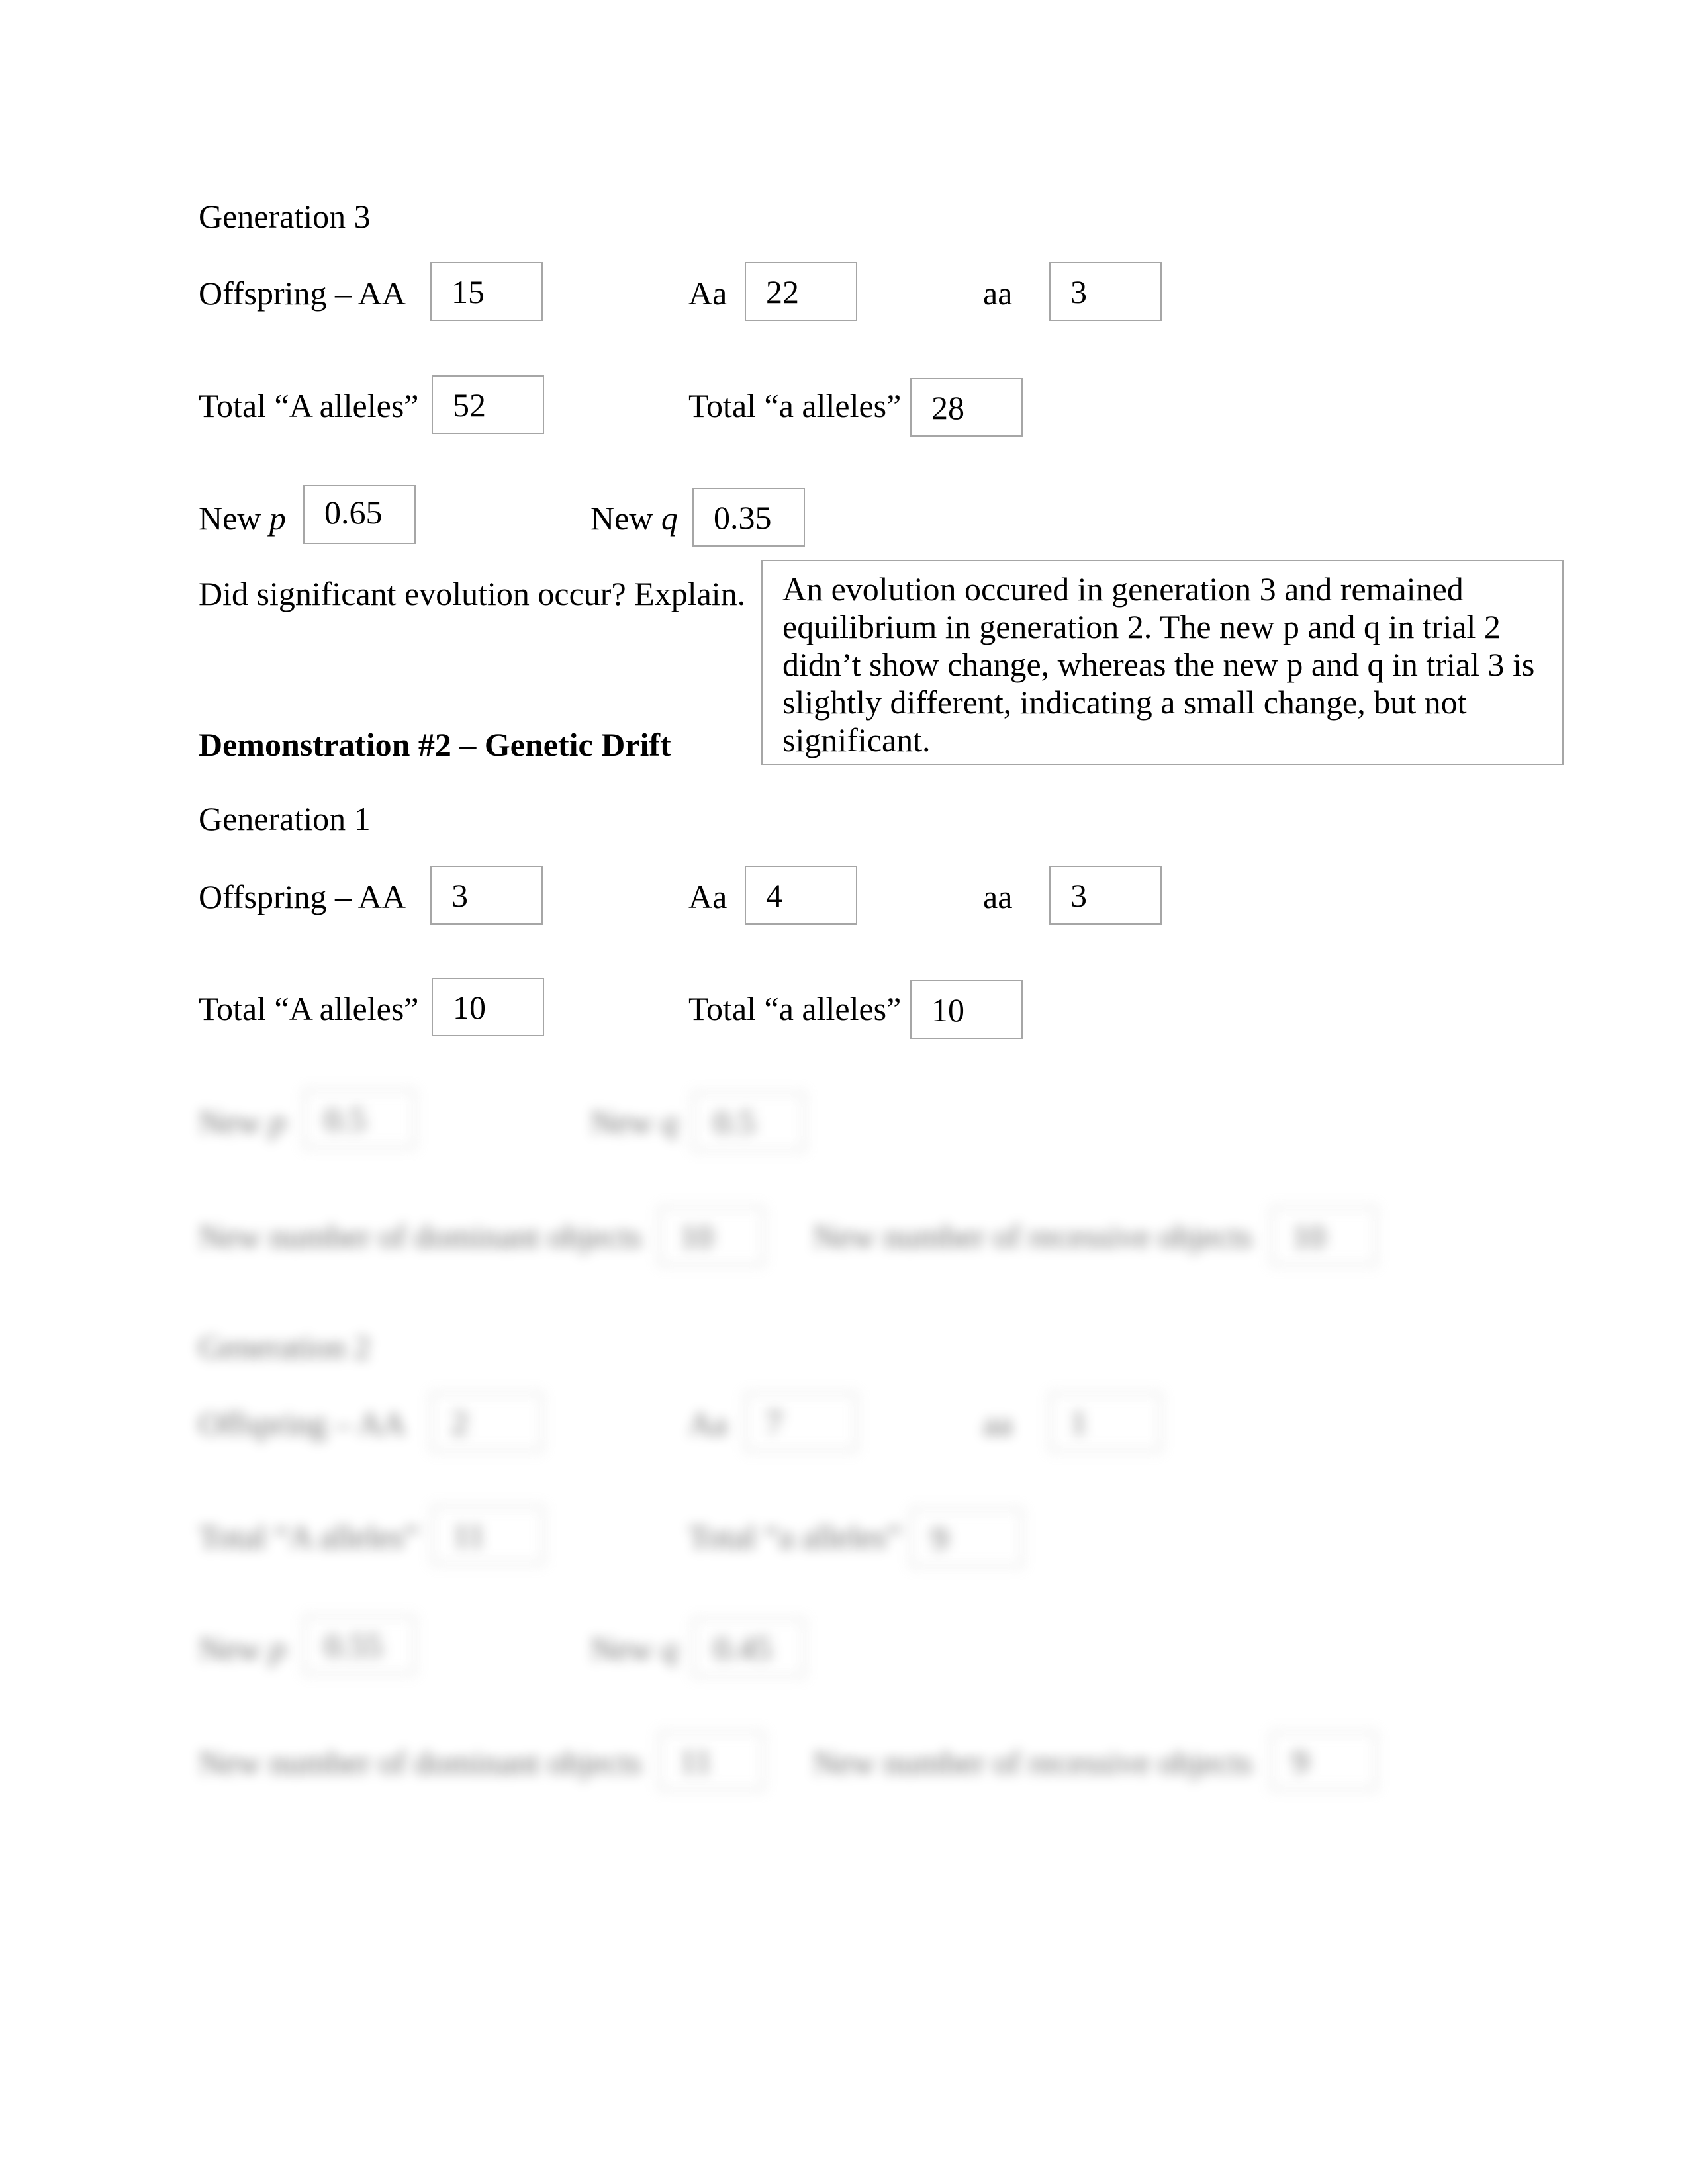  What do you see at coordinates (625, 518) in the screenshot?
I see `new-q-label-text: New` at bounding box center [625, 518].